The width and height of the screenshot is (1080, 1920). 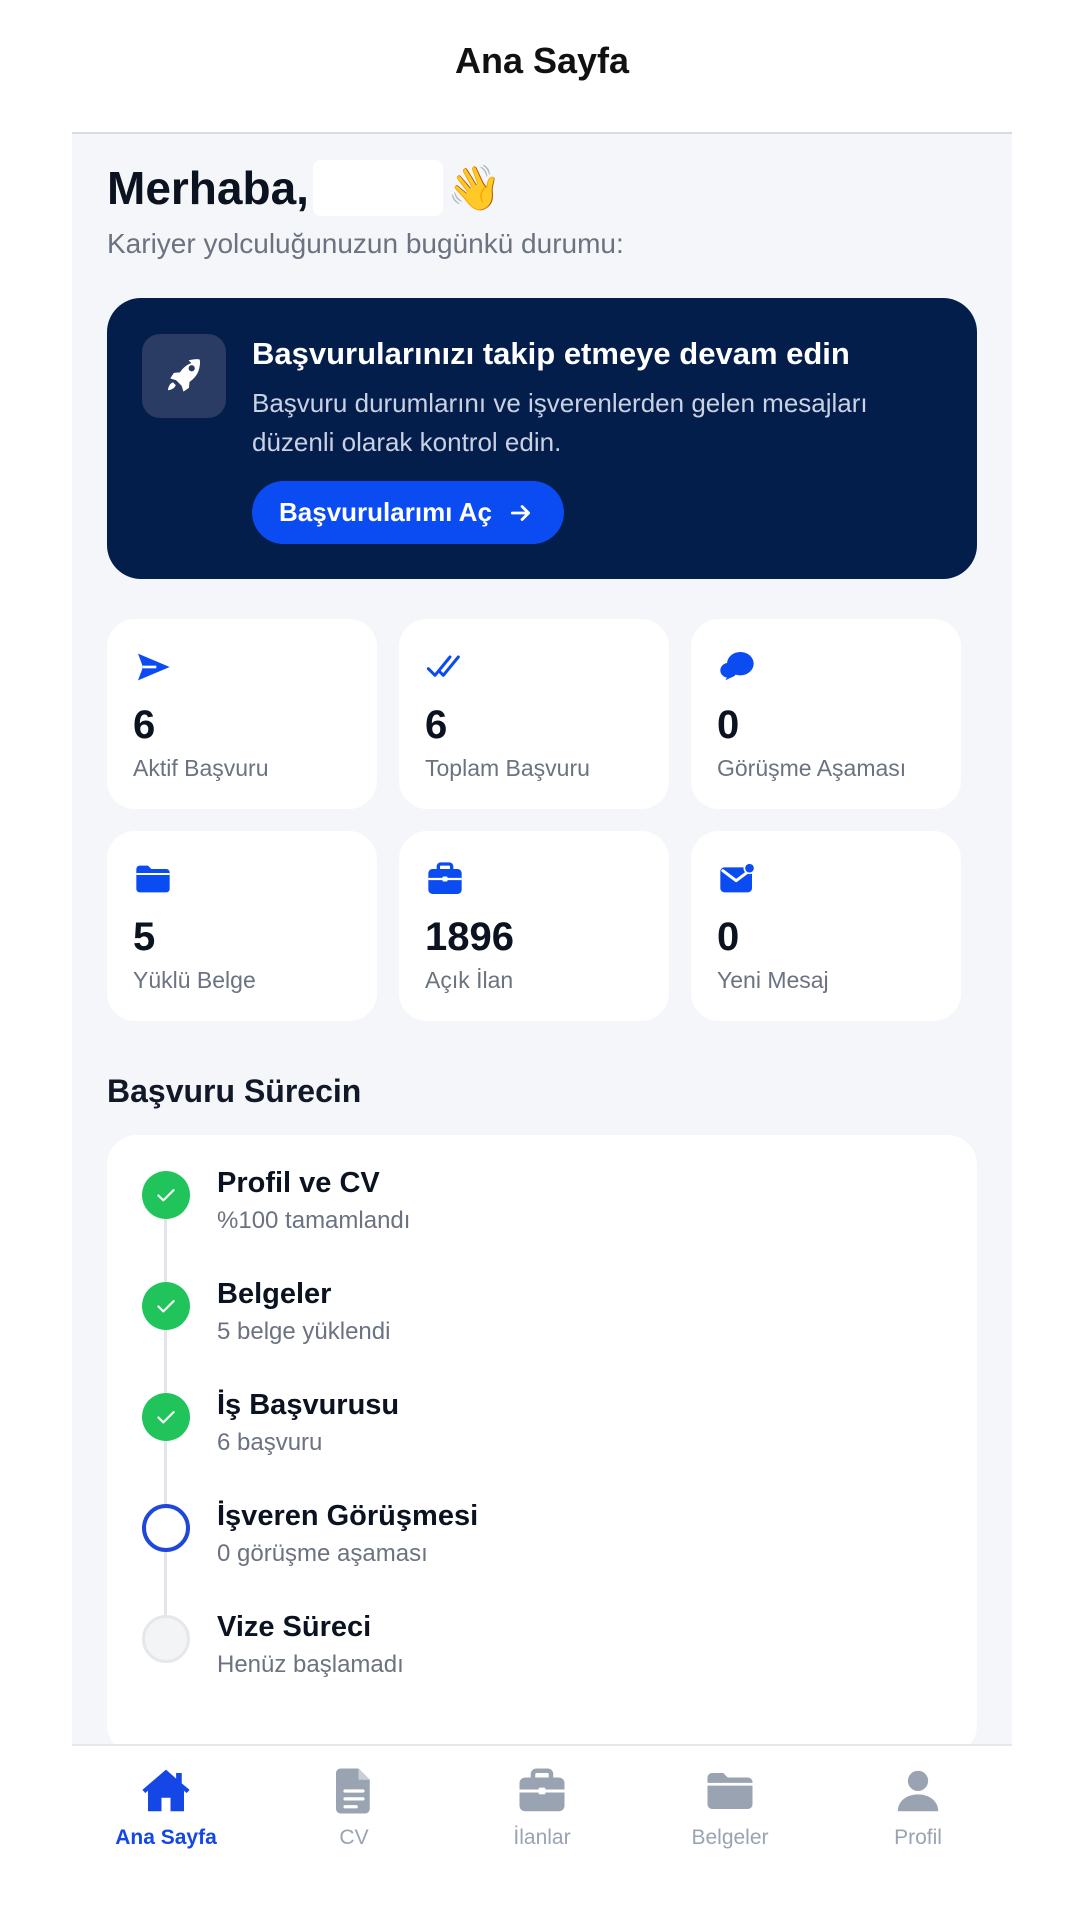 What do you see at coordinates (208, 188) in the screenshot?
I see `greeting-text: Merhaba,` at bounding box center [208, 188].